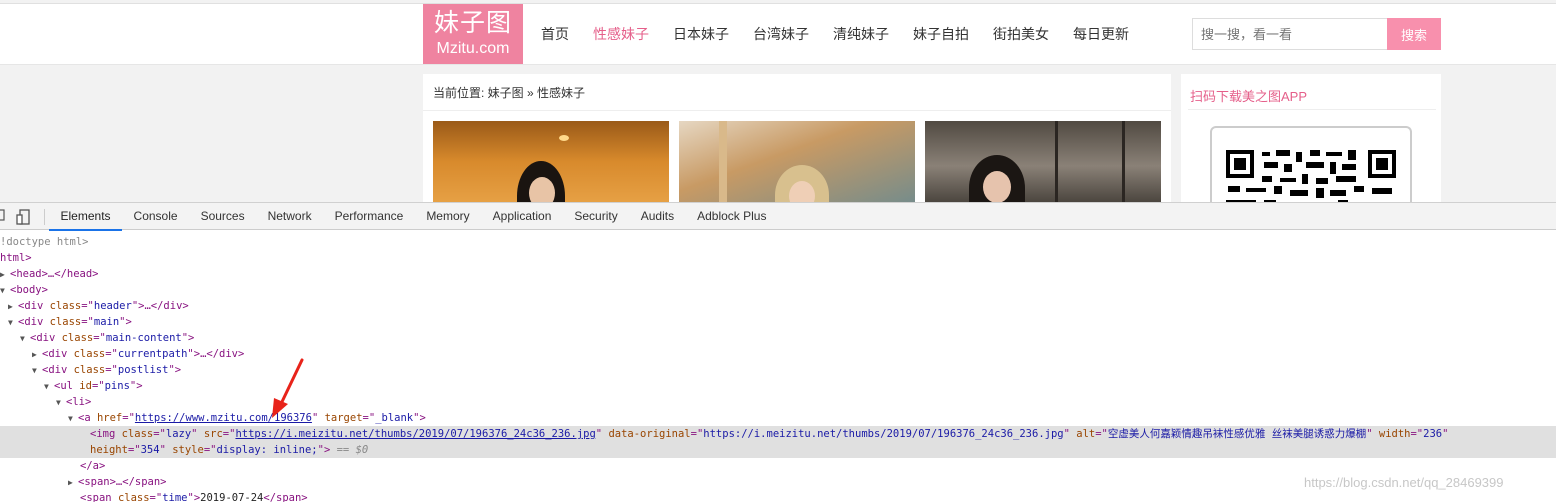  I want to click on dom-node-a-close: </a>, so click(778, 466).